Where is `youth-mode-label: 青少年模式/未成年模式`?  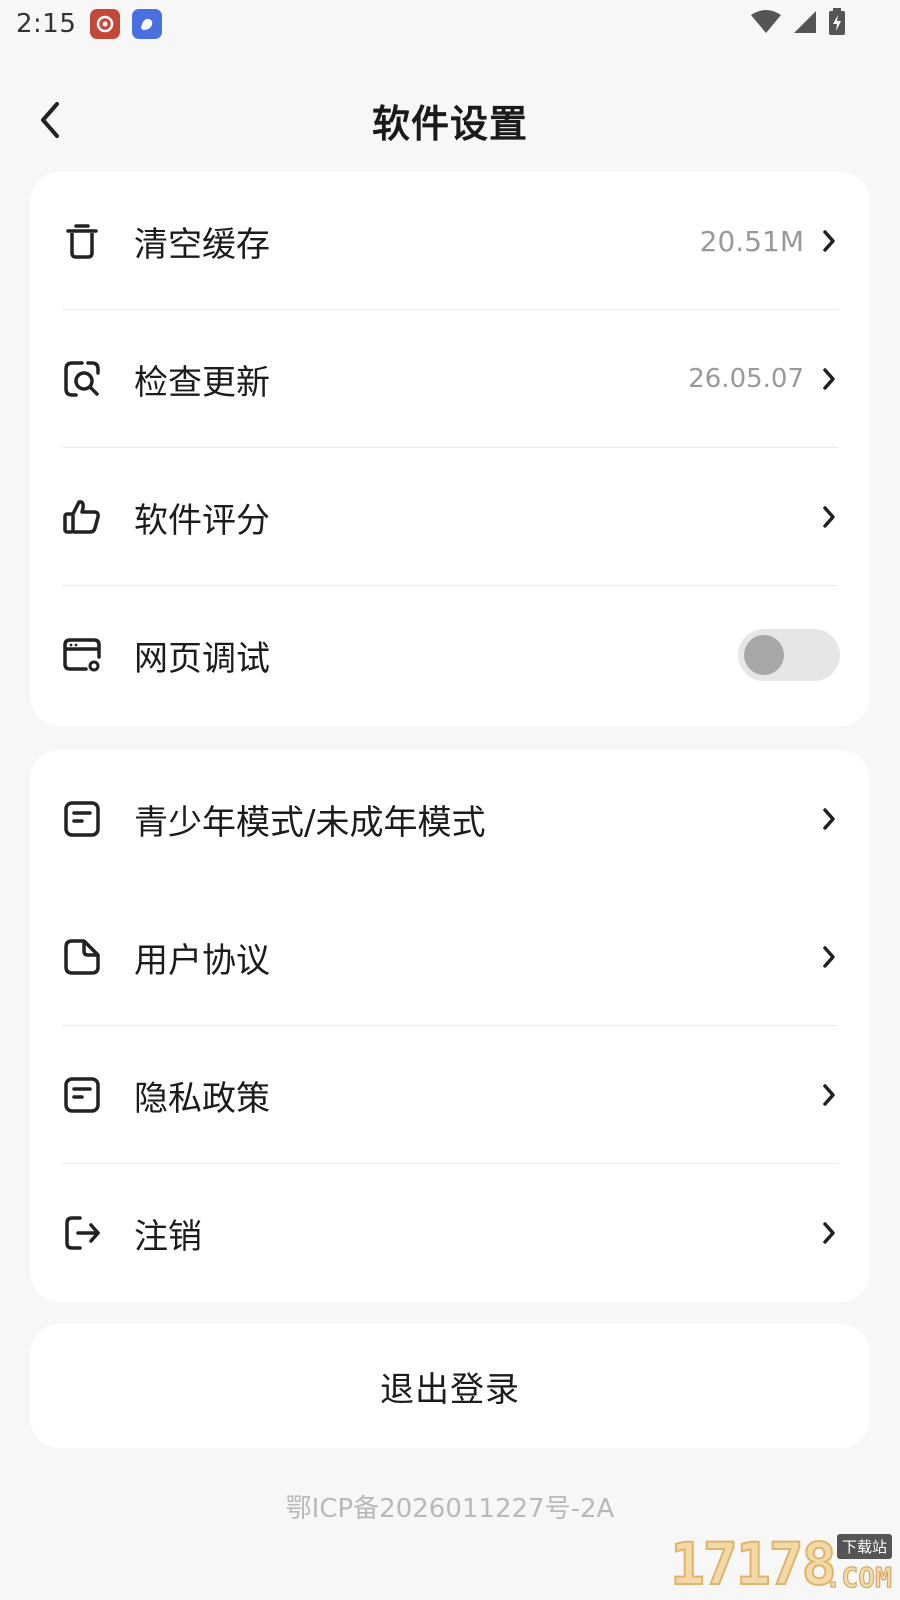 youth-mode-label: 青少年模式/未成年模式 is located at coordinates (310, 822).